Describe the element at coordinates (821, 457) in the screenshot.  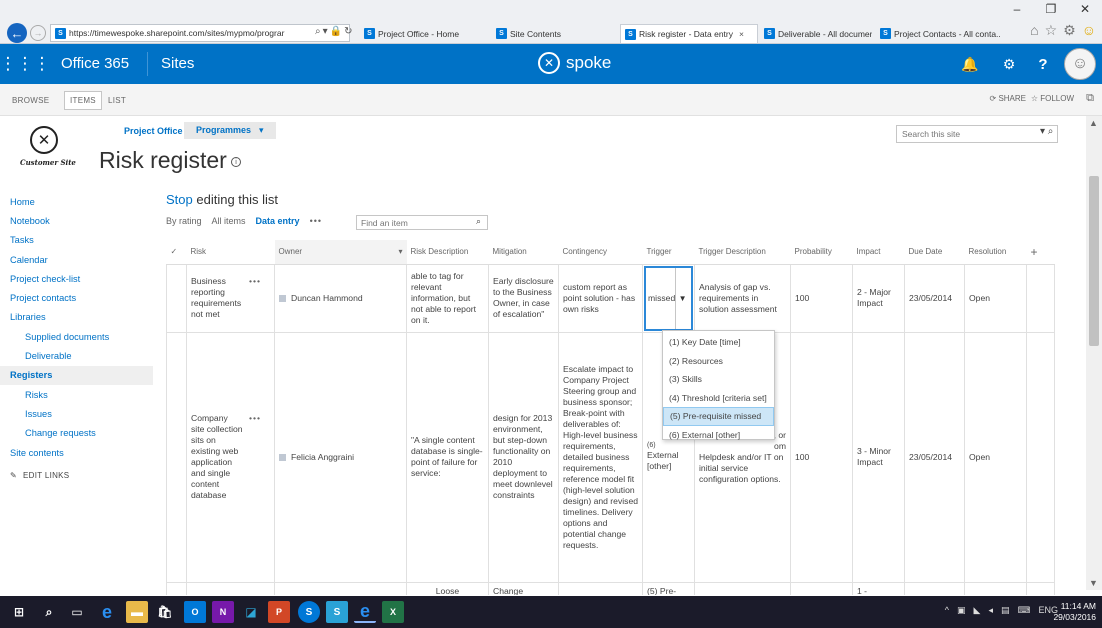
I see `probability-cell: 100` at that location.